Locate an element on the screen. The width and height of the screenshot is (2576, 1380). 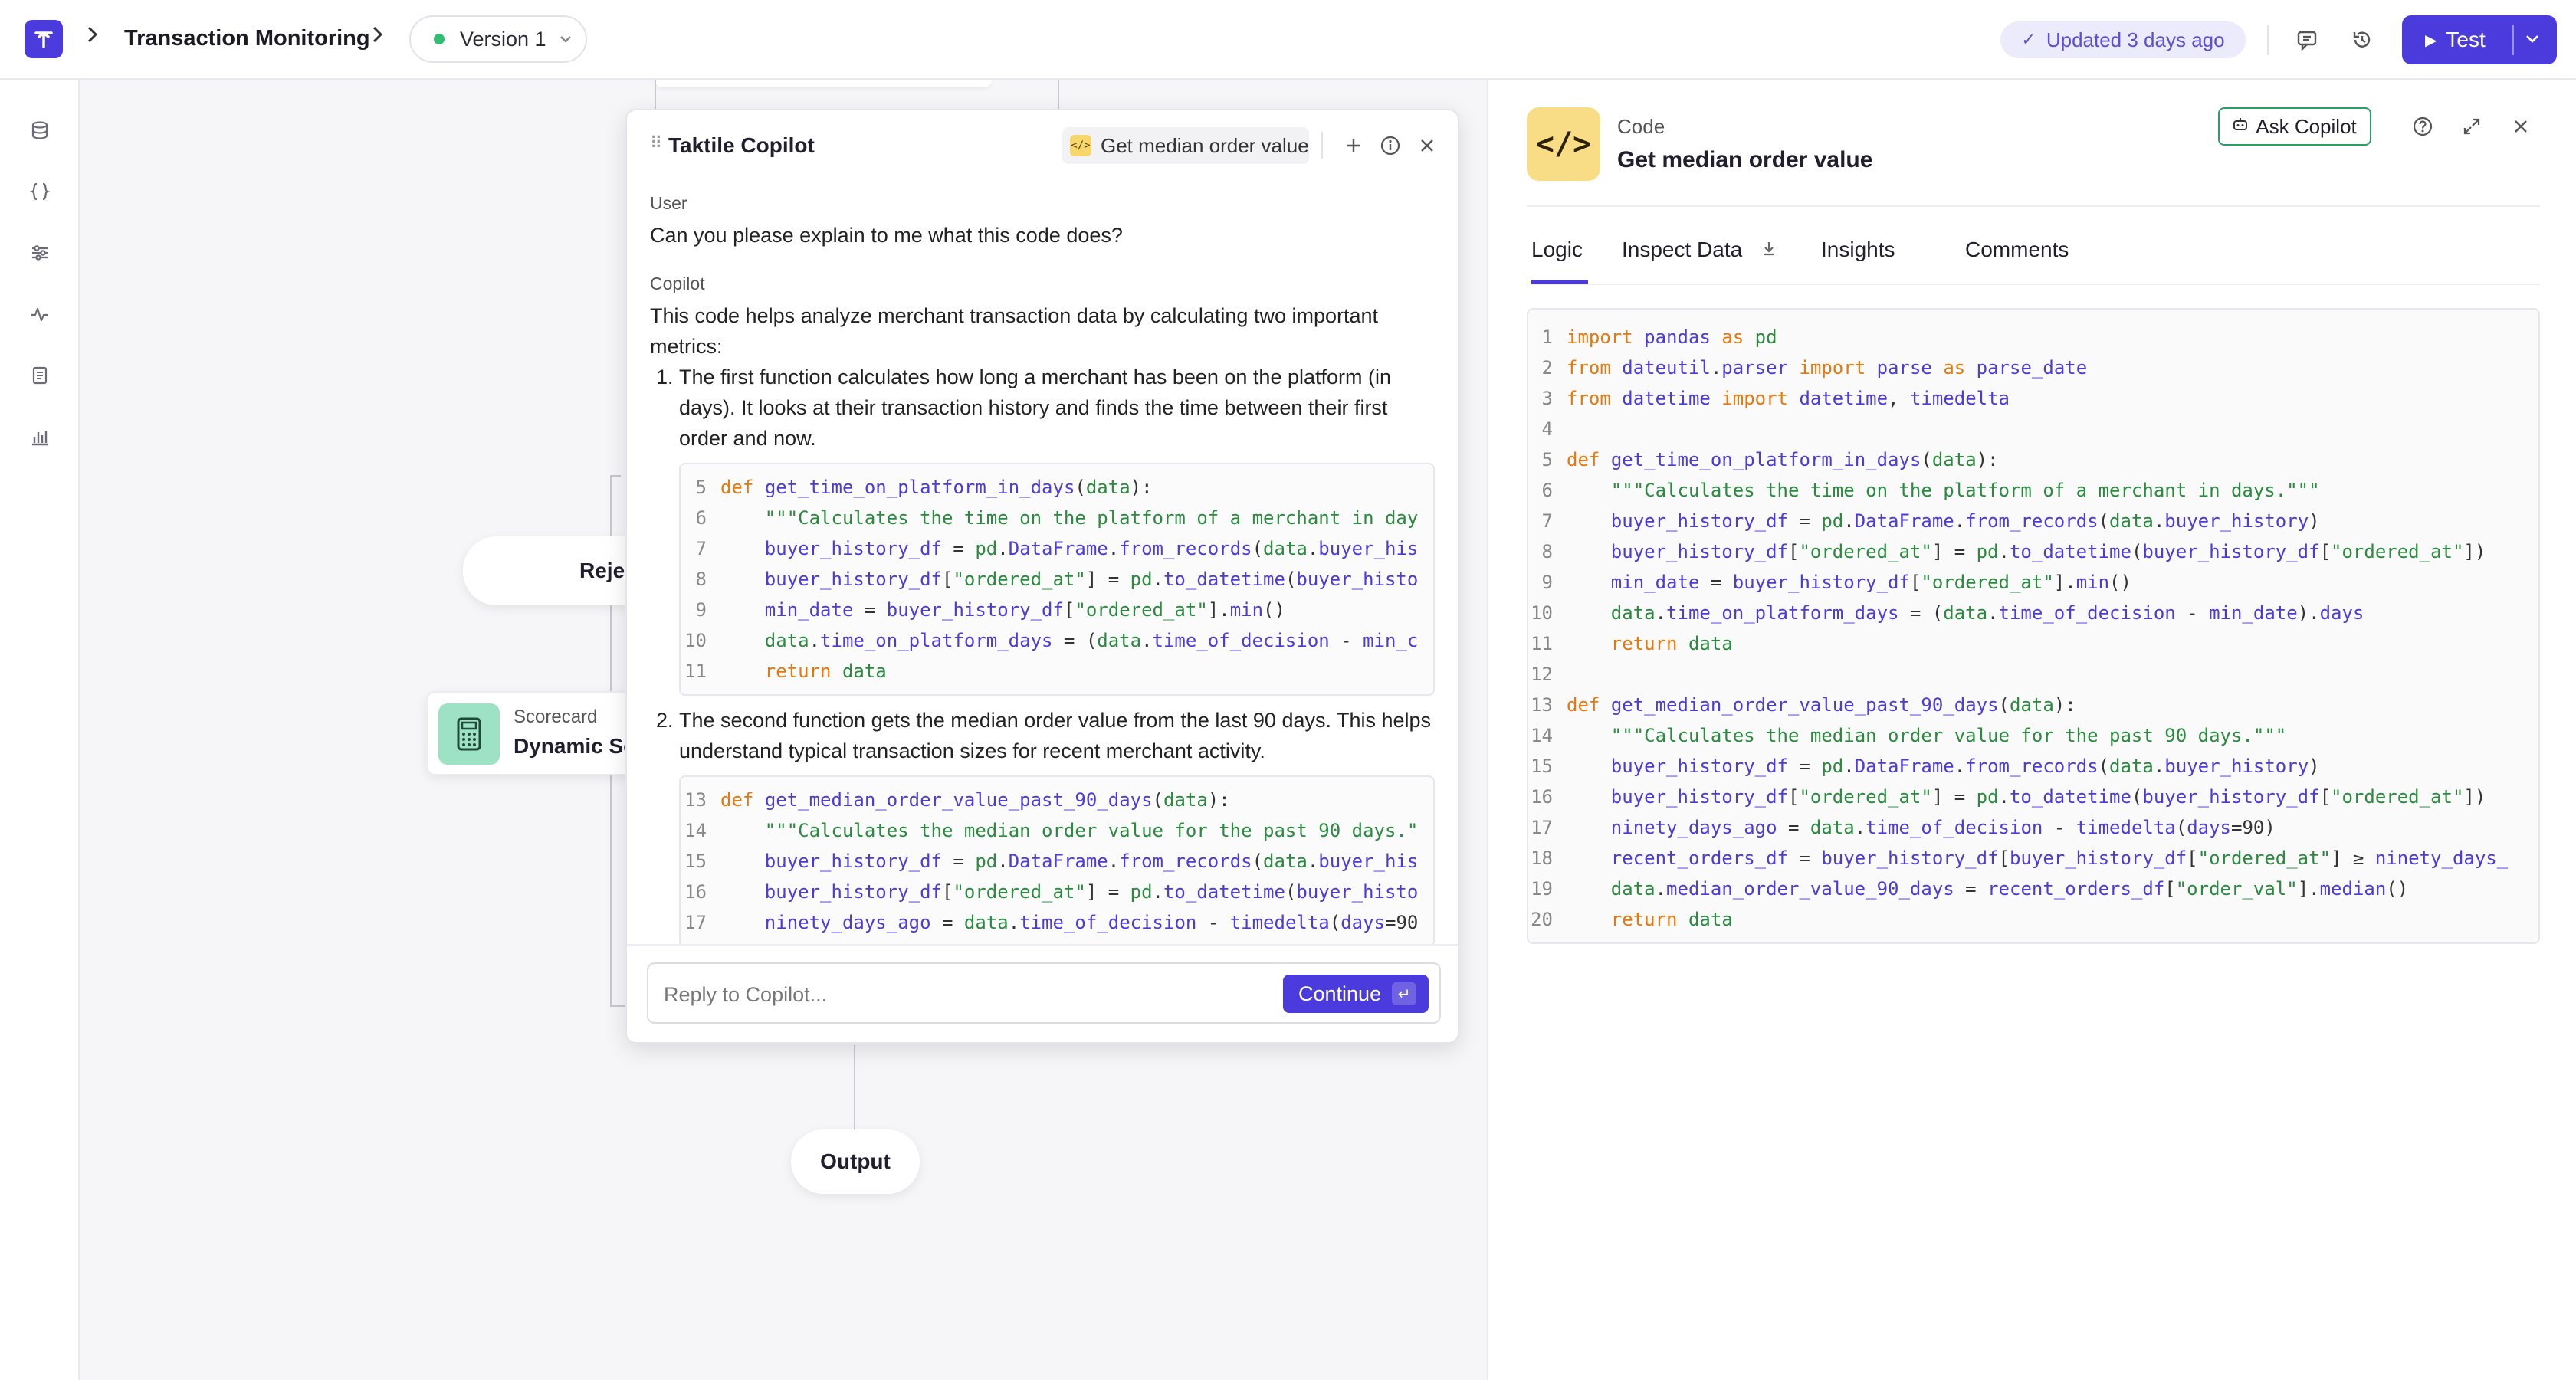
play-icon: ▶ is located at coordinates (2431, 40).